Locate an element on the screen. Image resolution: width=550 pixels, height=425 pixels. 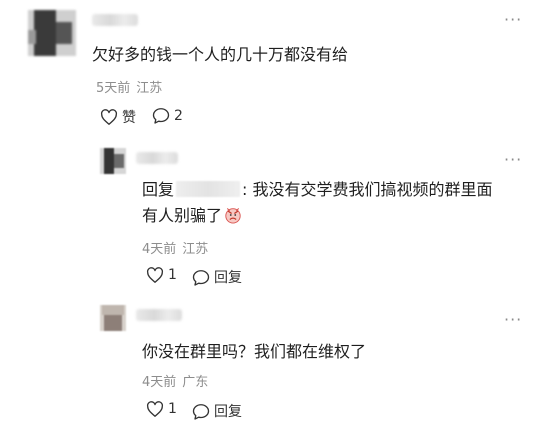
reply-target-username-blurred is located at coordinates (208, 189).